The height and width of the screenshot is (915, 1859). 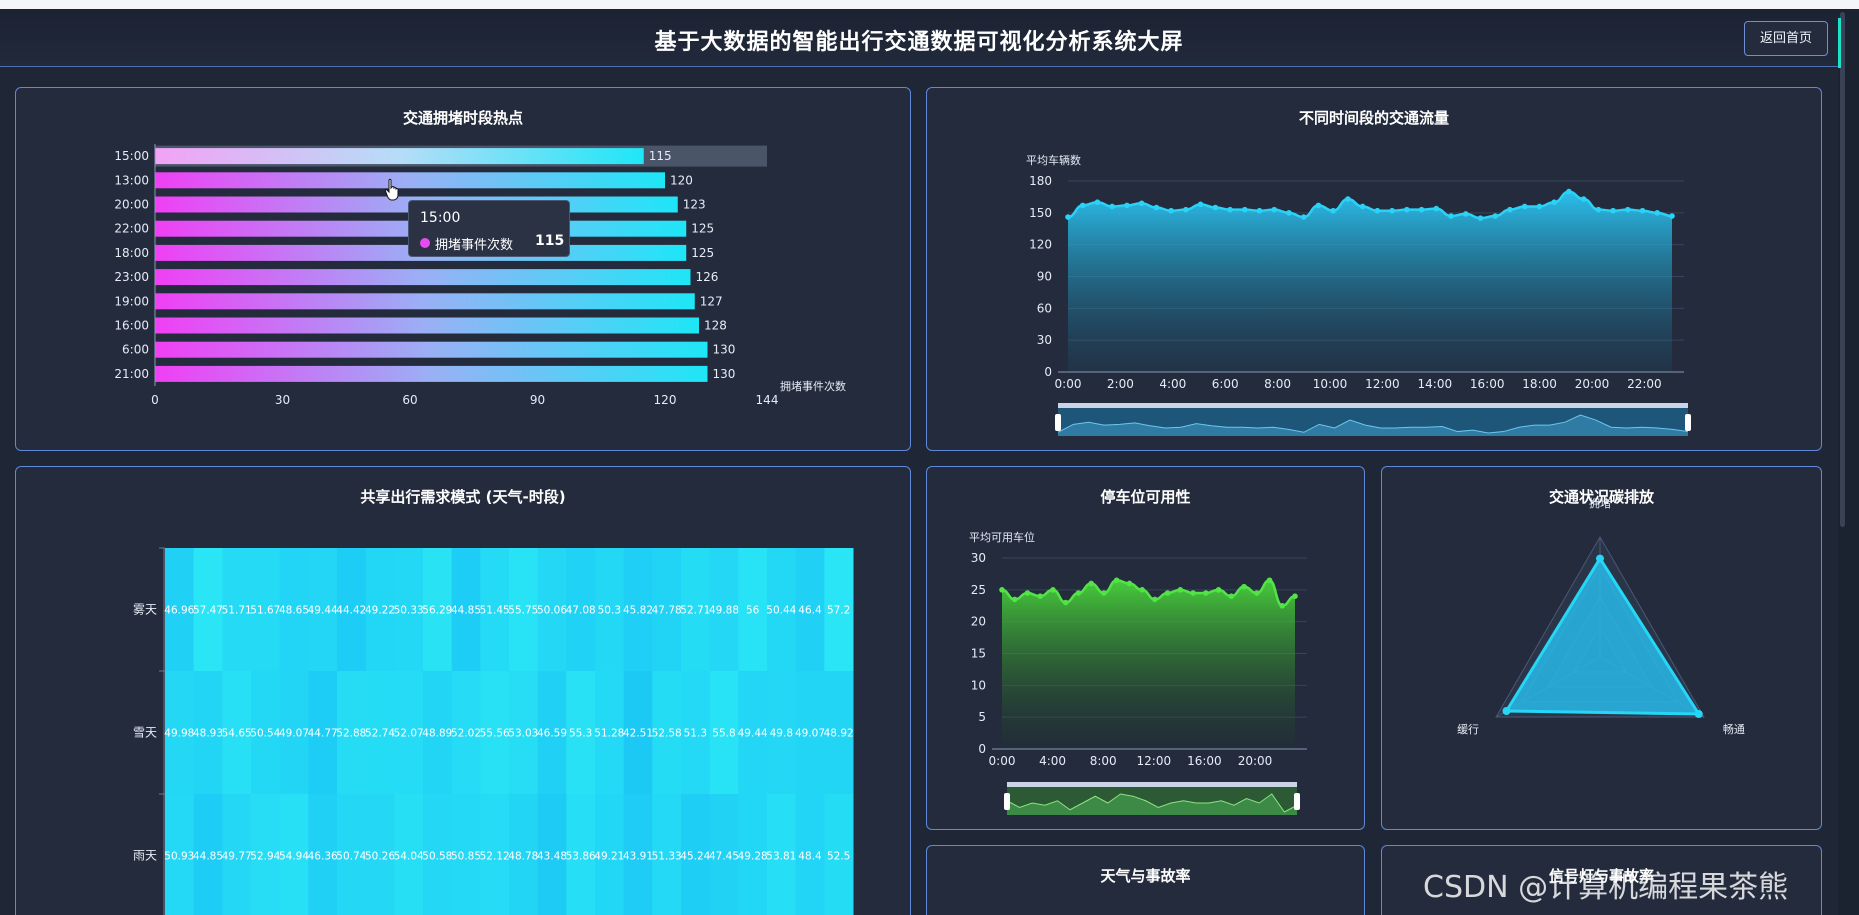 I want to click on emission-radar: 拥堵畅通 缓行, so click(x=1602, y=648).